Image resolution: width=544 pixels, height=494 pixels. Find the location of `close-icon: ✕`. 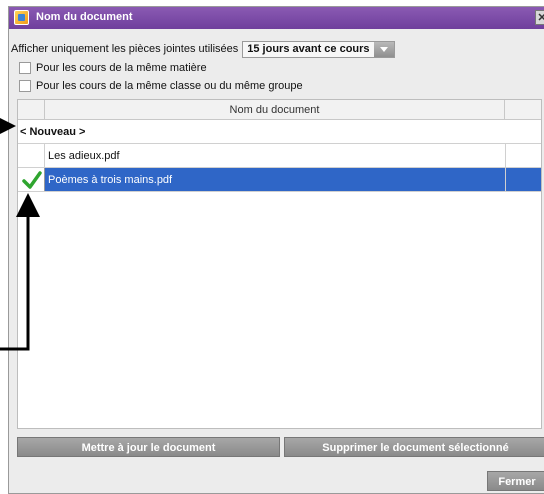

close-icon: ✕ is located at coordinates (539, 17).